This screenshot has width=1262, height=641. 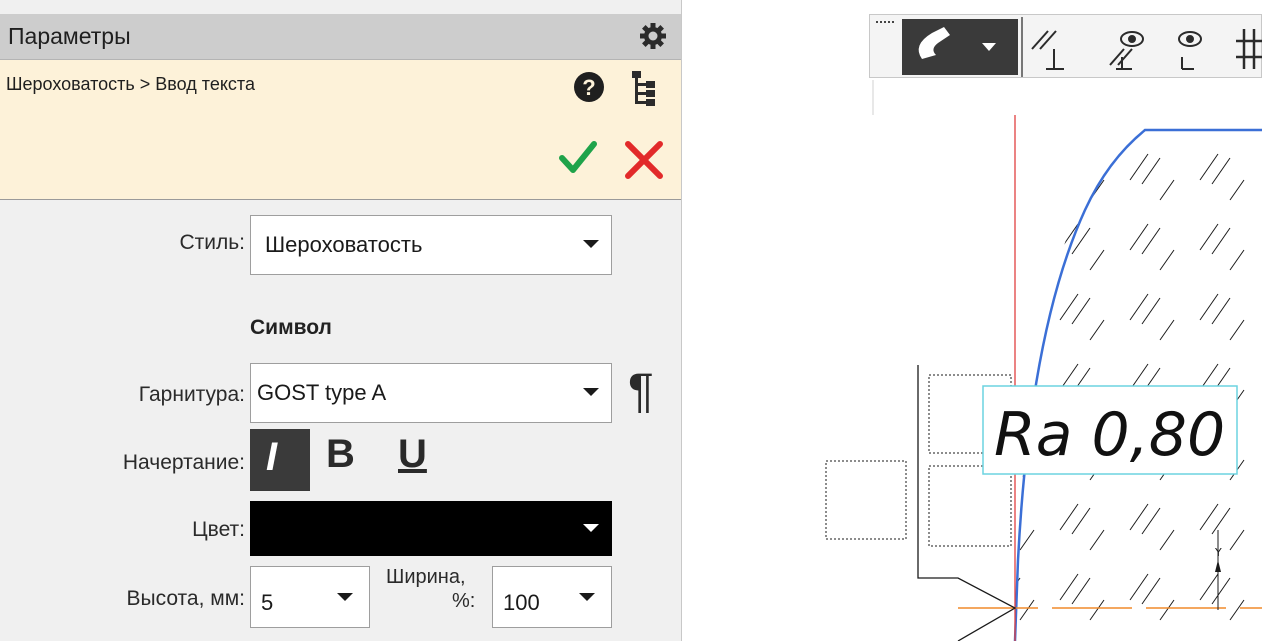 What do you see at coordinates (344, 244) in the screenshot?
I see `style-value: Шероховатость` at bounding box center [344, 244].